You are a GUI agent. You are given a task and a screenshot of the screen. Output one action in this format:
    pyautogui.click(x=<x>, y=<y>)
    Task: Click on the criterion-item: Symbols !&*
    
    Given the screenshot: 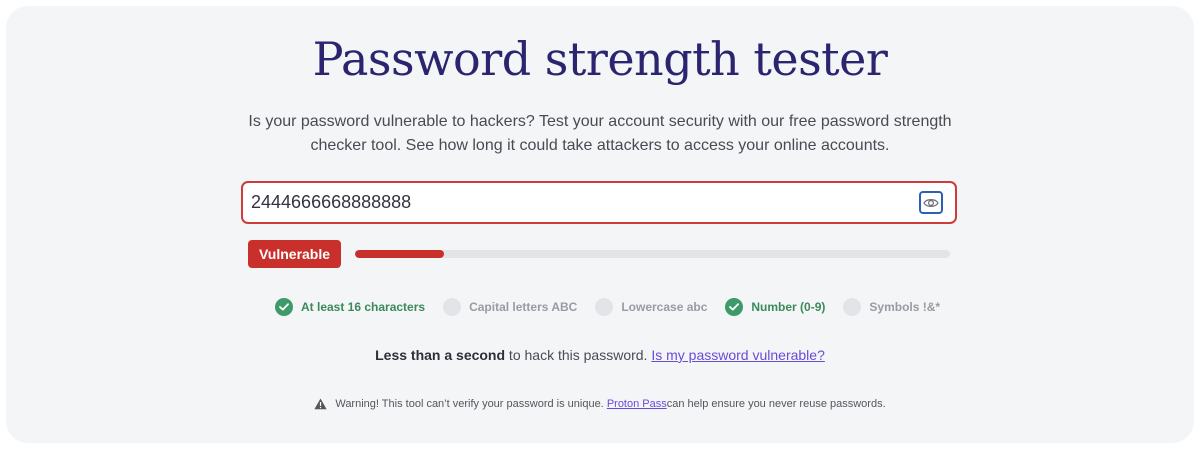 What is the action you would take?
    pyautogui.click(x=891, y=307)
    